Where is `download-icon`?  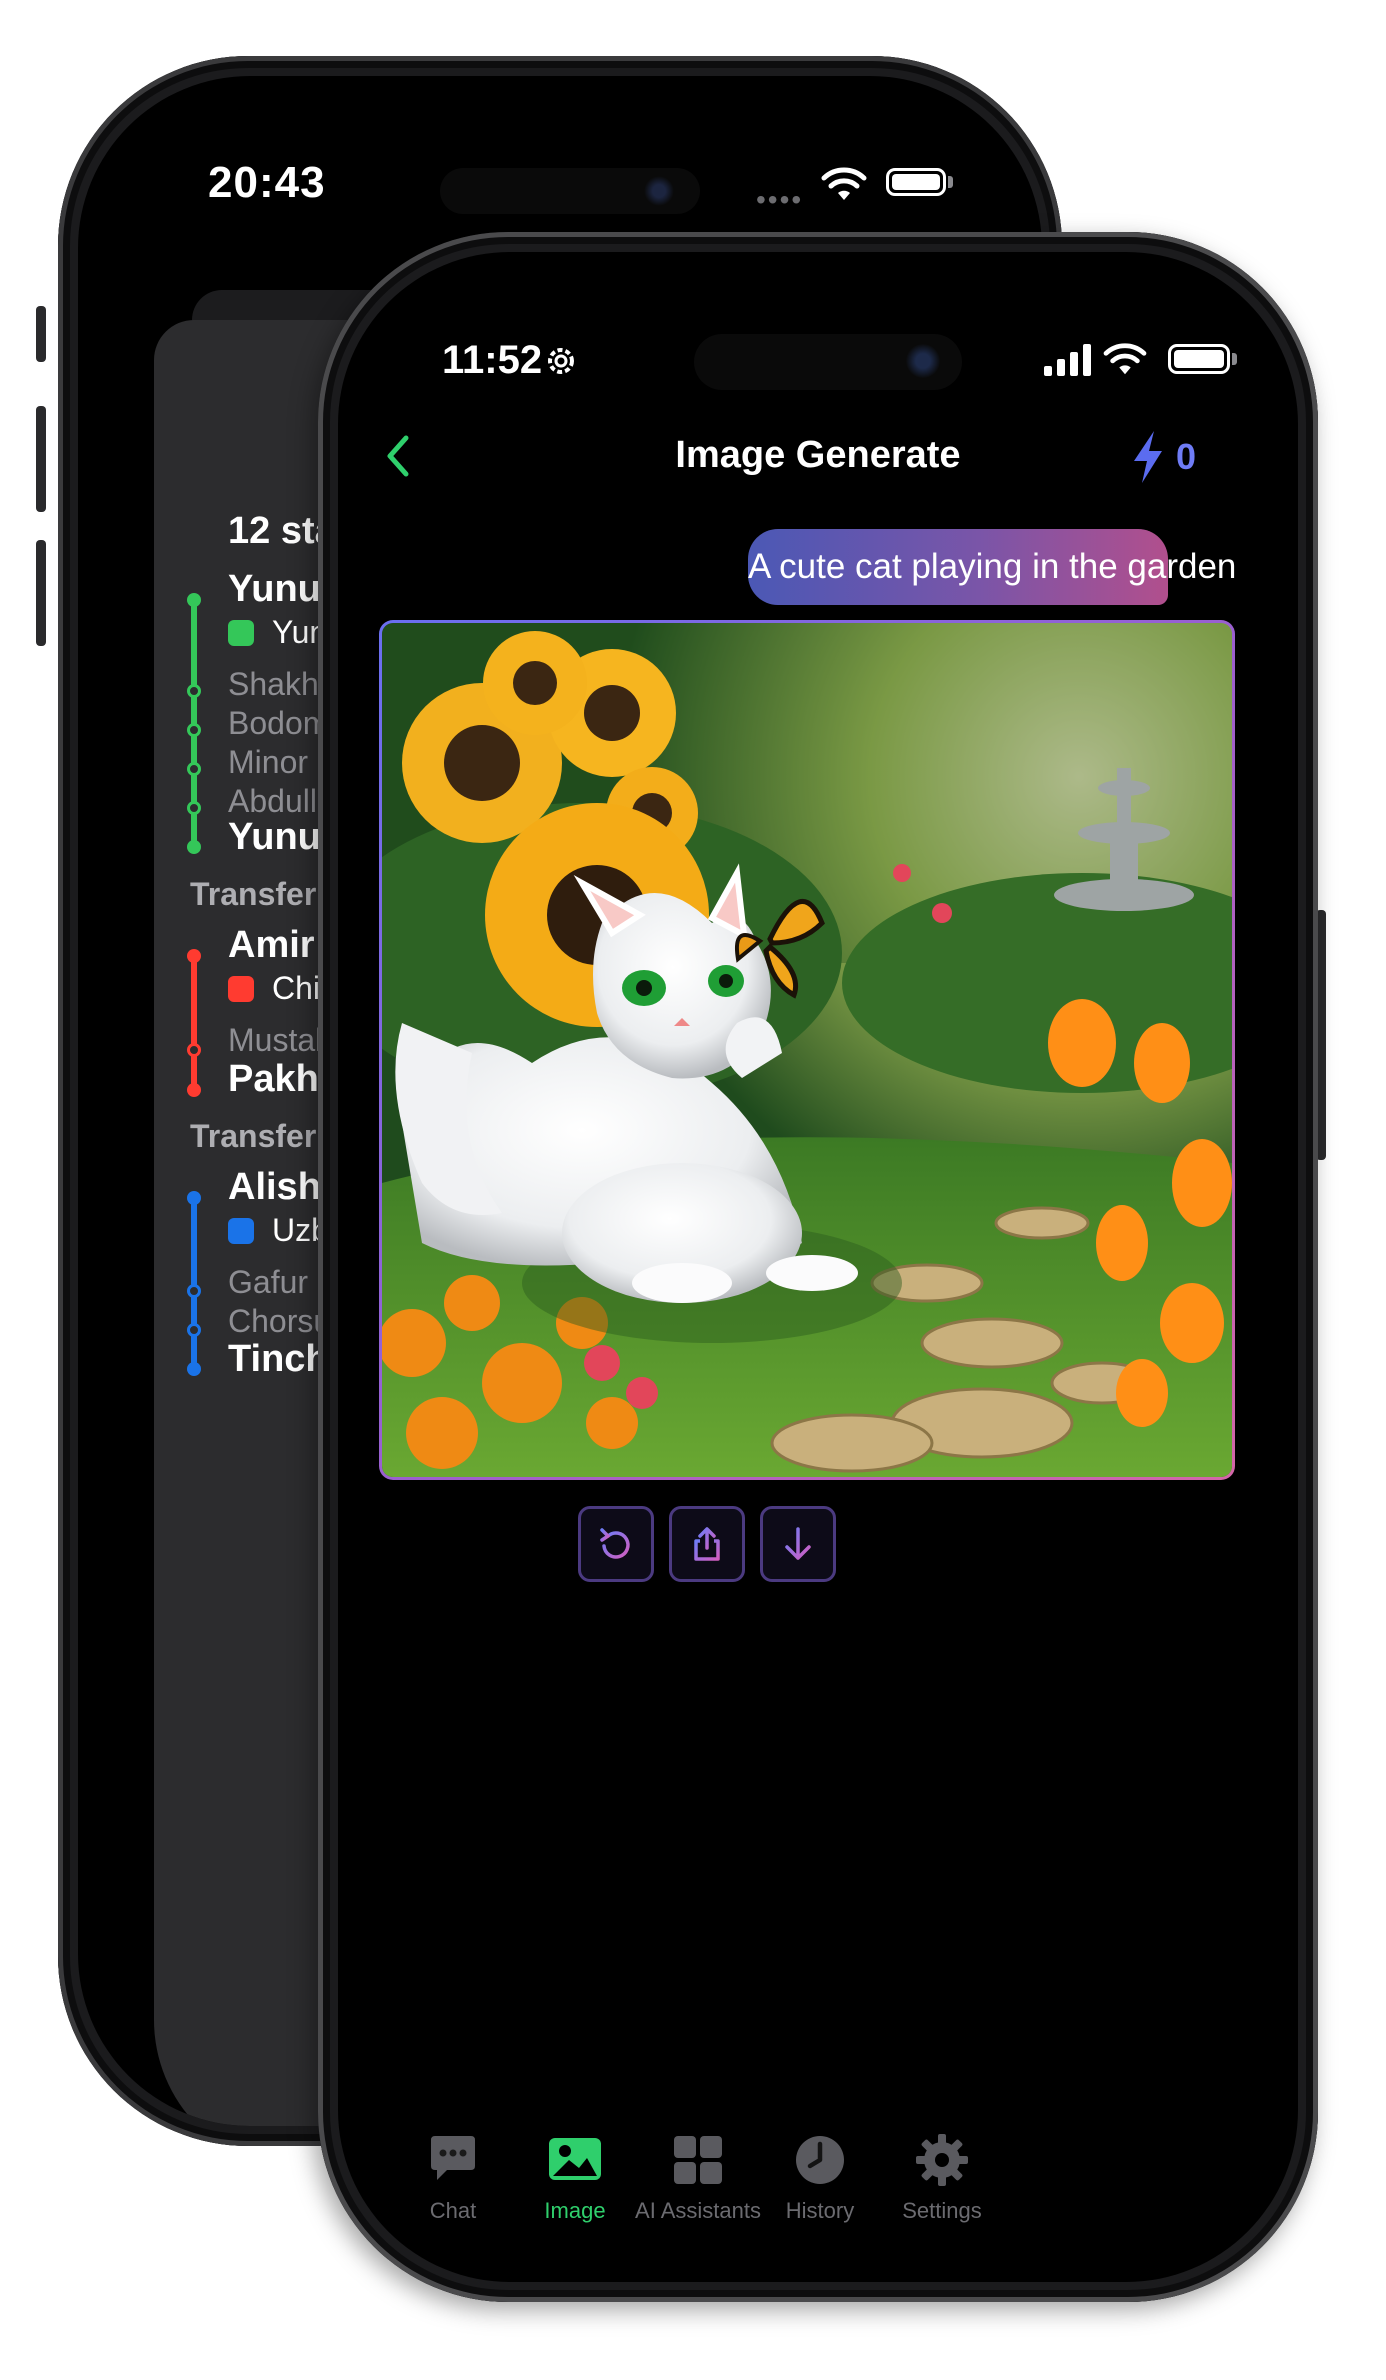 download-icon is located at coordinates (798, 1543).